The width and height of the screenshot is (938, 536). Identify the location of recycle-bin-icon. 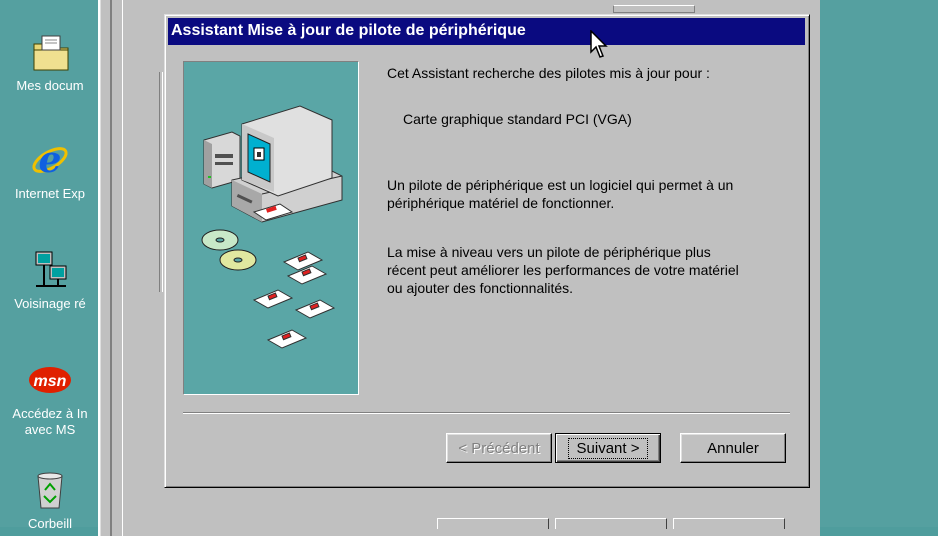
(50, 490).